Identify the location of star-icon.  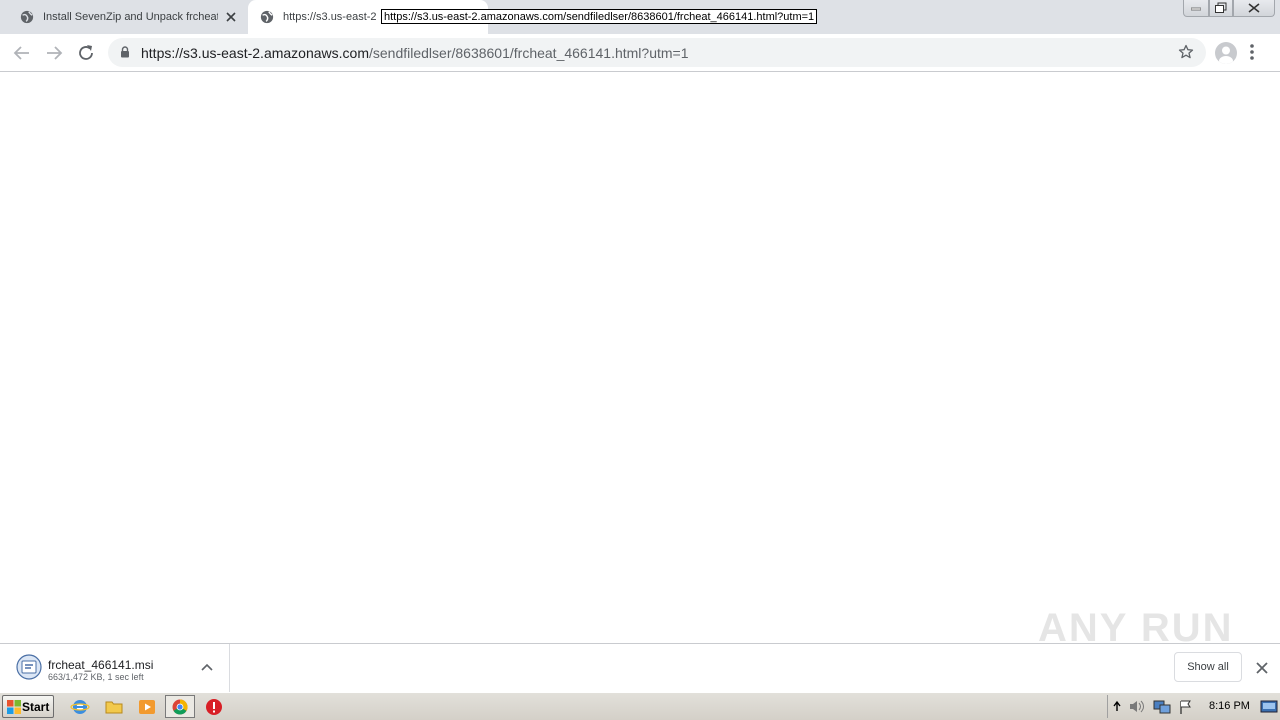
(1186, 52).